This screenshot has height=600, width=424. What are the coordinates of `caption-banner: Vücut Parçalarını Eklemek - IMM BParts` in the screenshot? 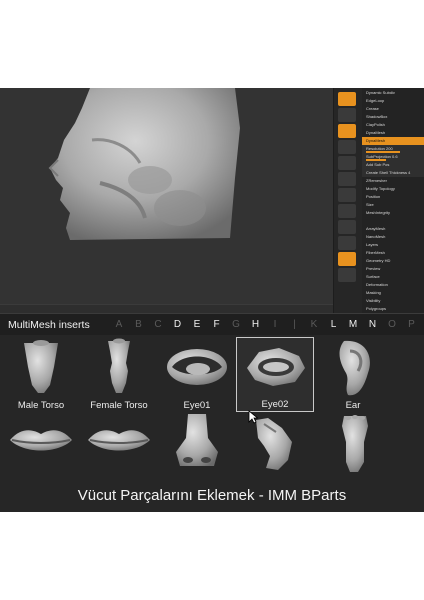 It's located at (212, 496).